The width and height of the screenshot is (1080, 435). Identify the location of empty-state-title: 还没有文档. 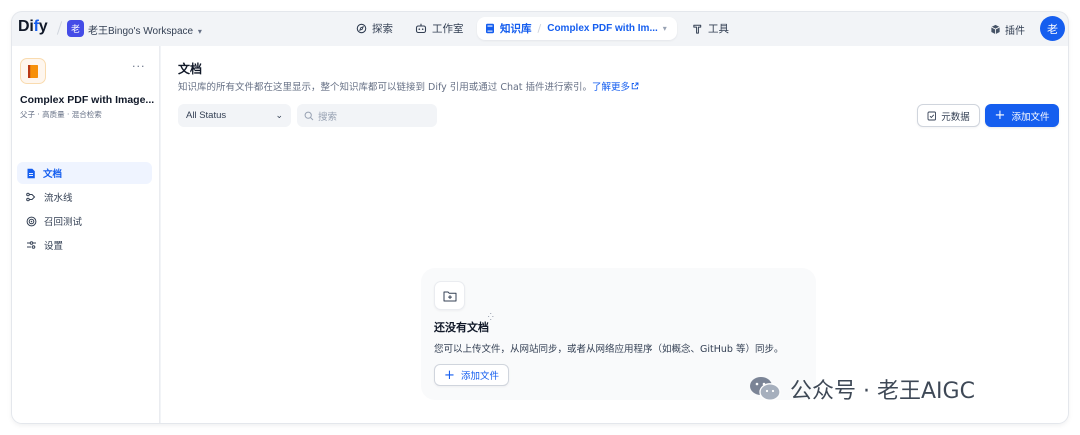
(461, 327).